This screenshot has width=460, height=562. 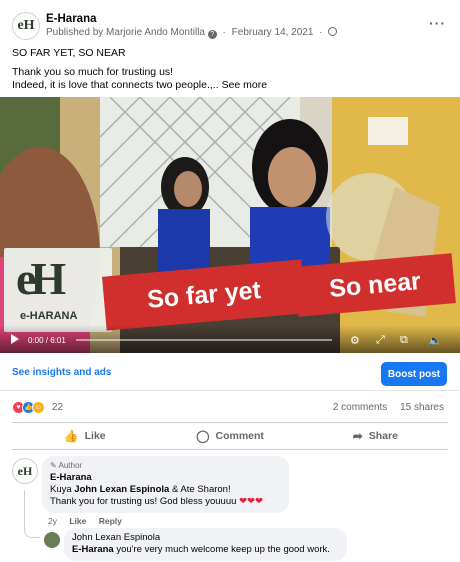 I want to click on commenter-avatar: eH, so click(x=25, y=471).